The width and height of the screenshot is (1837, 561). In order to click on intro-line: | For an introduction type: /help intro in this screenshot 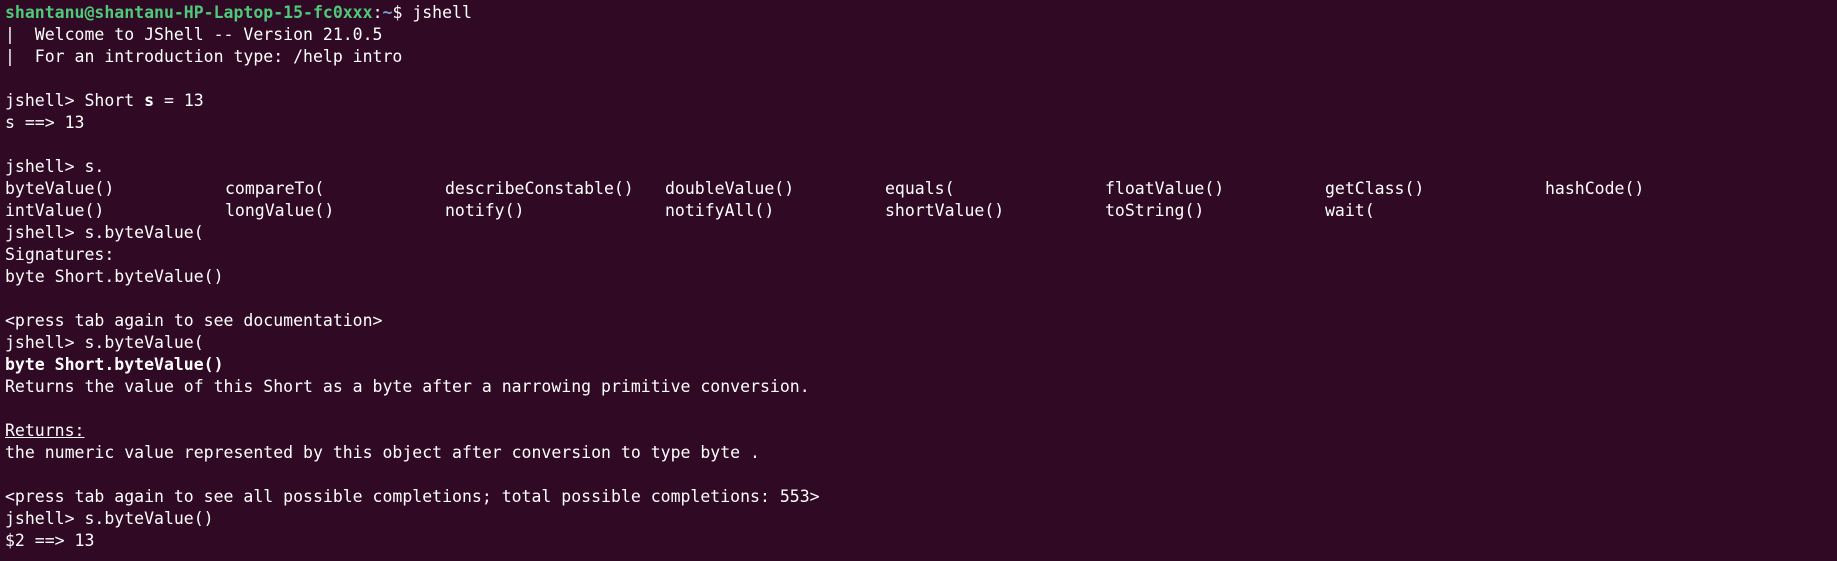, I will do `click(204, 56)`.